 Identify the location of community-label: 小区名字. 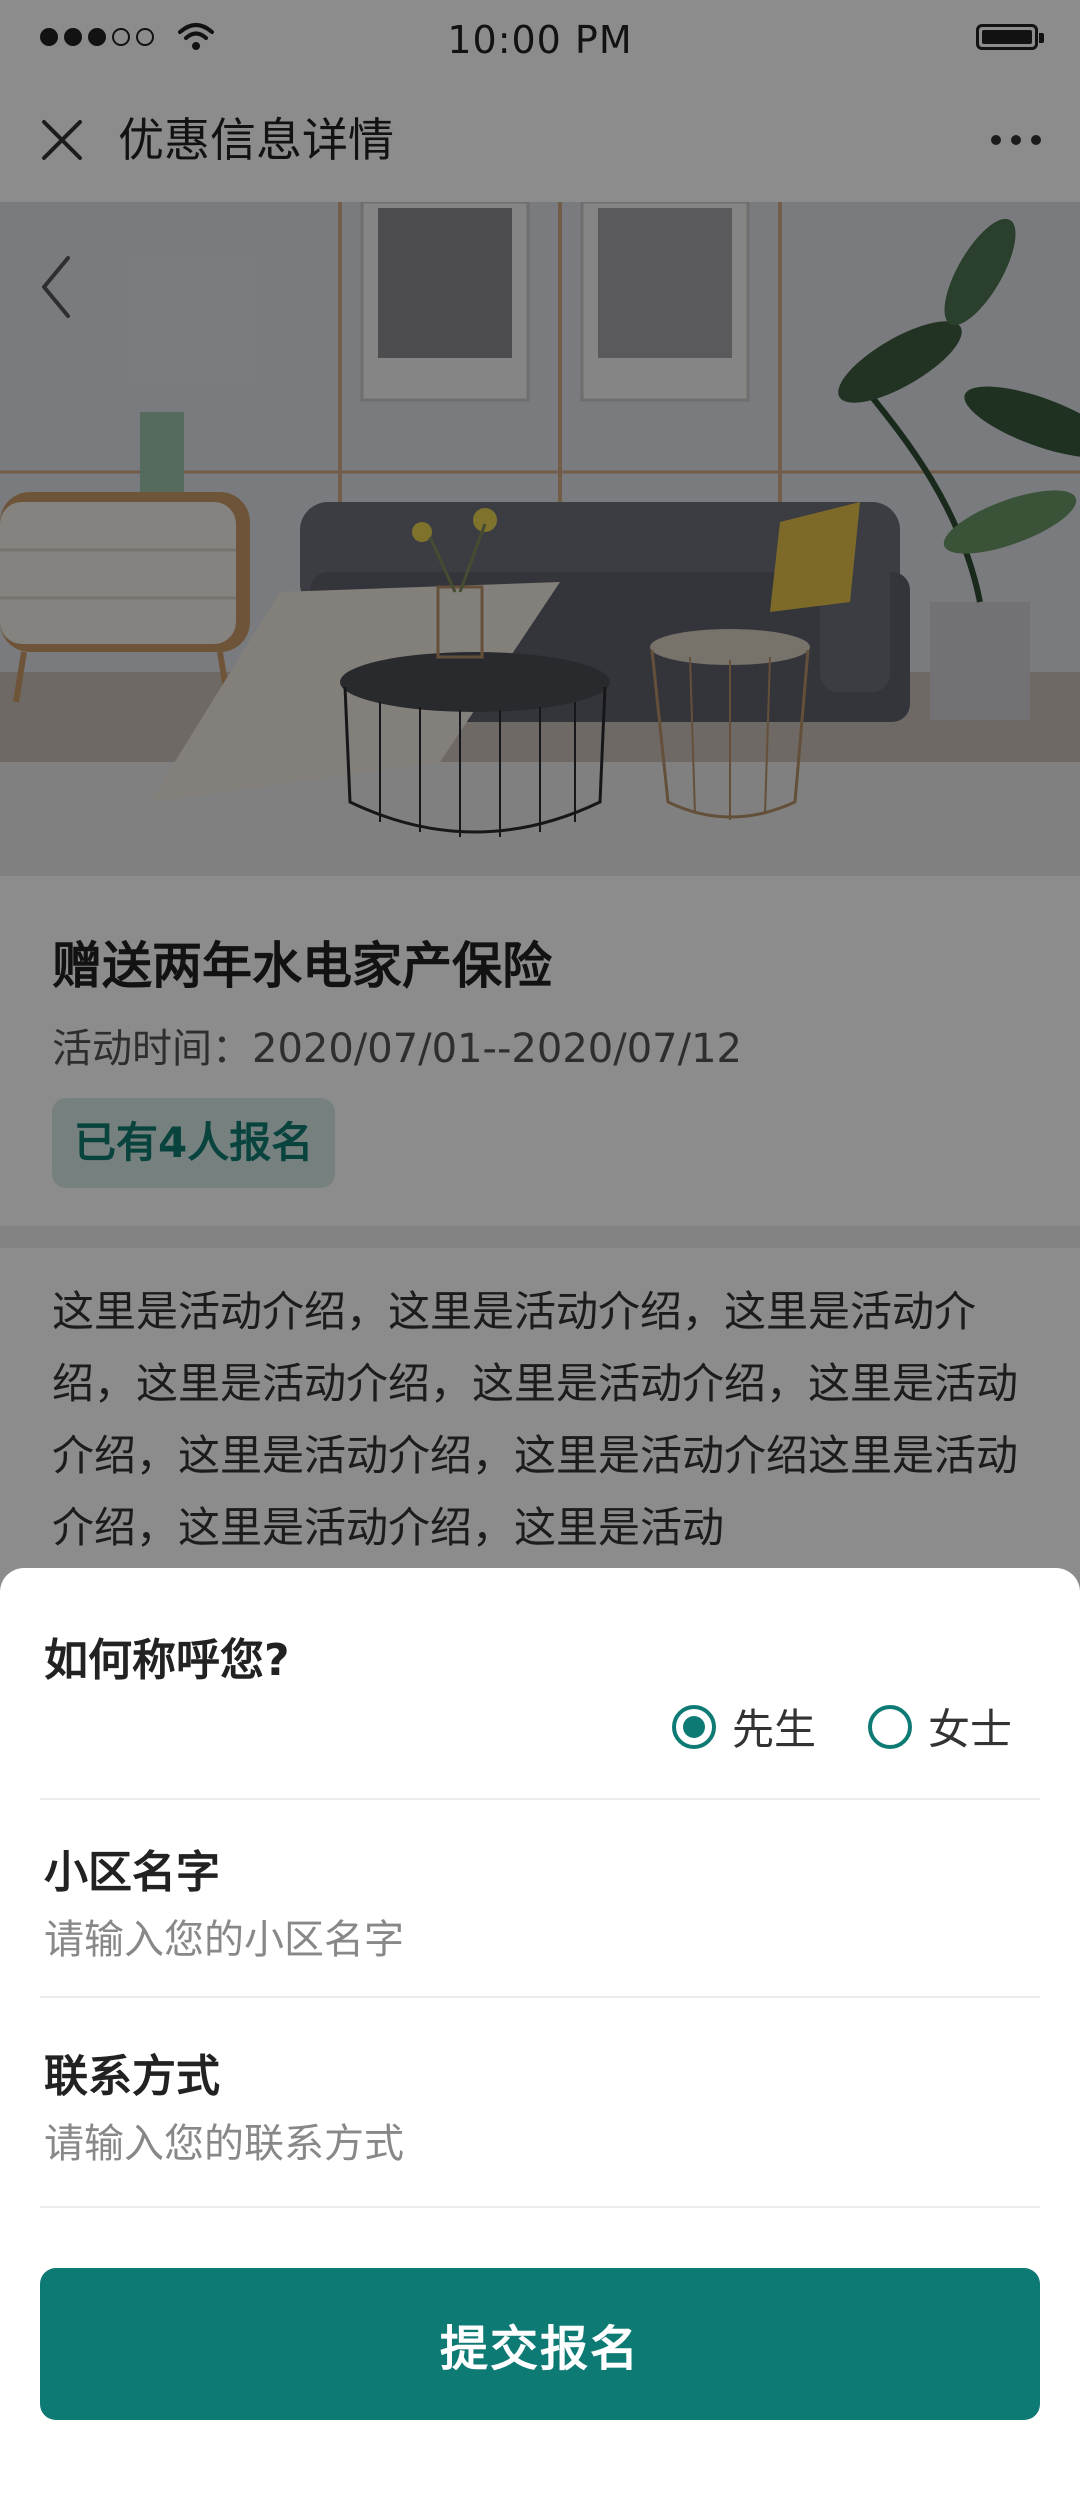
(132, 1872).